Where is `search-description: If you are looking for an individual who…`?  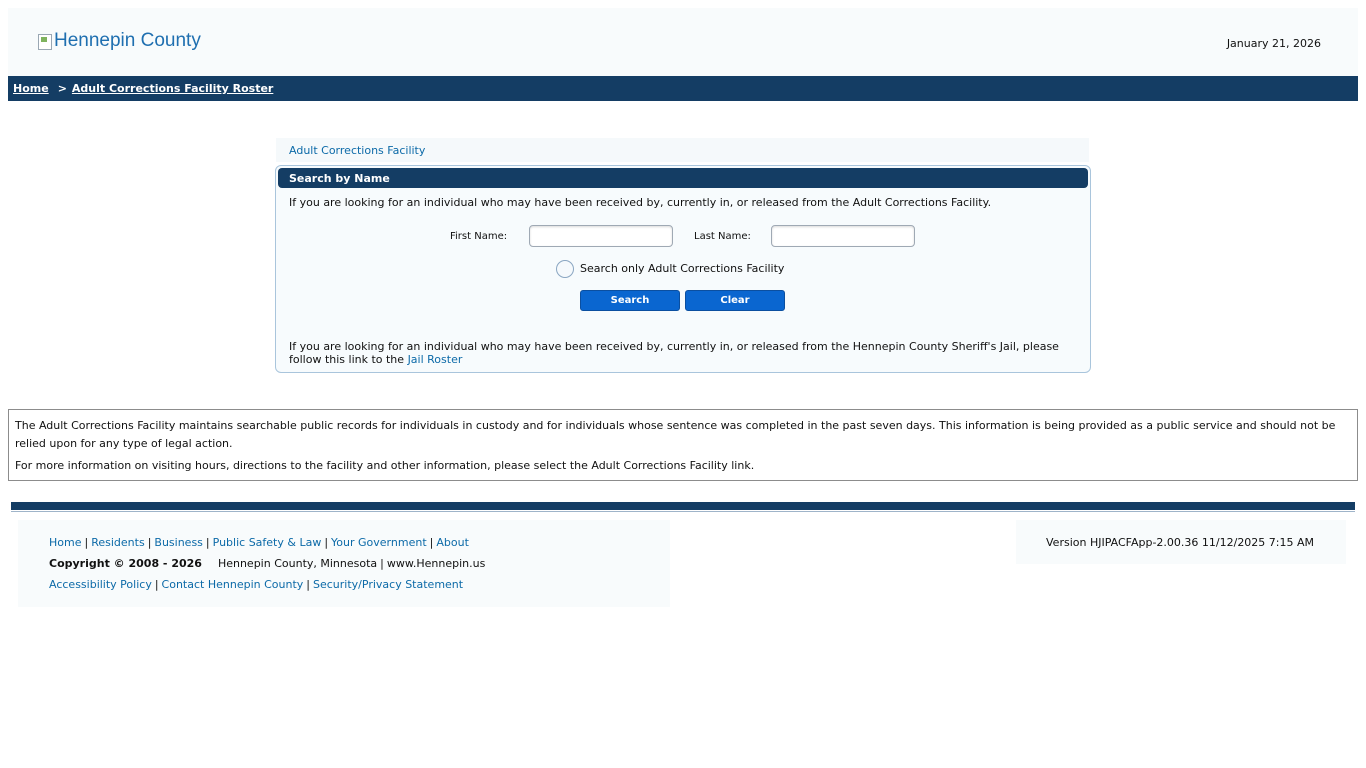 search-description: If you are looking for an individual who… is located at coordinates (640, 202).